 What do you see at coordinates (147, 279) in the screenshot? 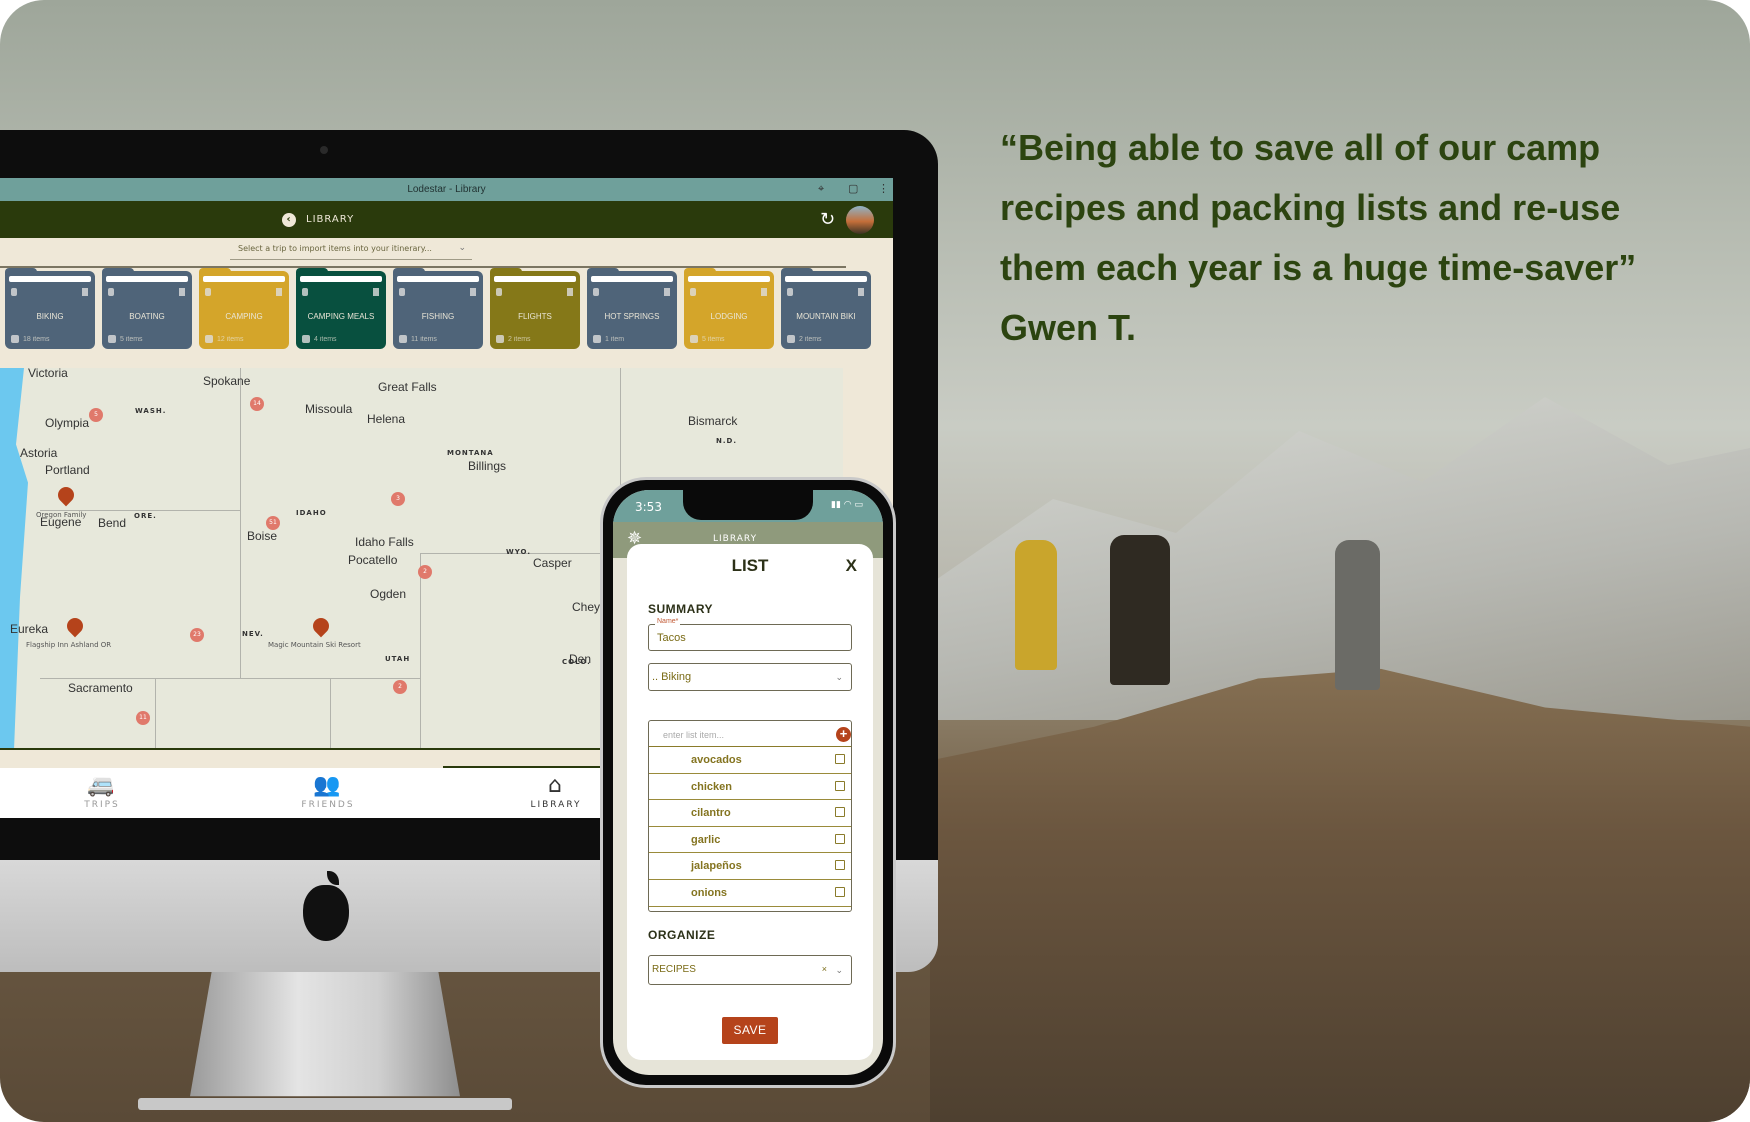
I see `folder-paper` at bounding box center [147, 279].